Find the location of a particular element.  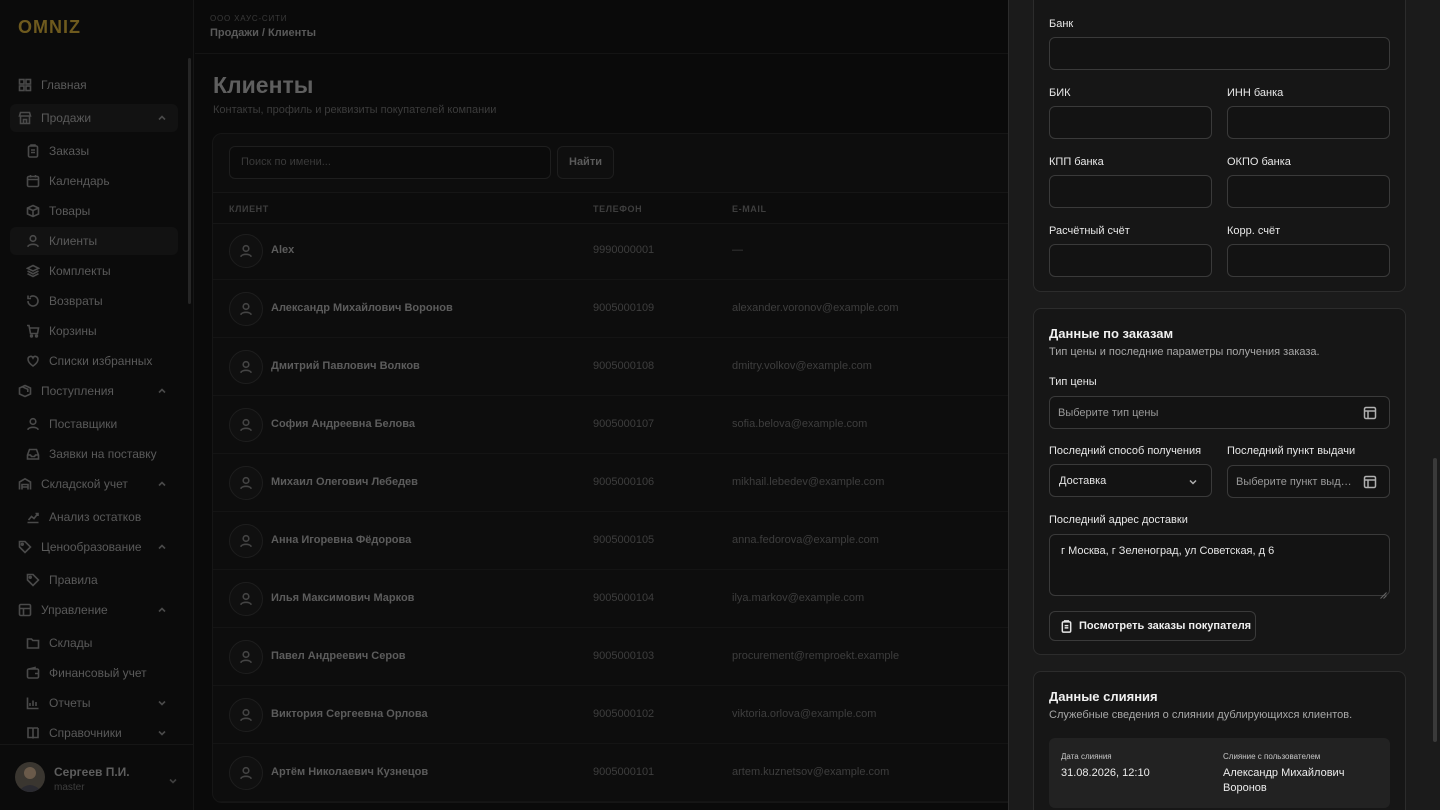

sidebar-item-6: Клиенты is located at coordinates (94, 241).